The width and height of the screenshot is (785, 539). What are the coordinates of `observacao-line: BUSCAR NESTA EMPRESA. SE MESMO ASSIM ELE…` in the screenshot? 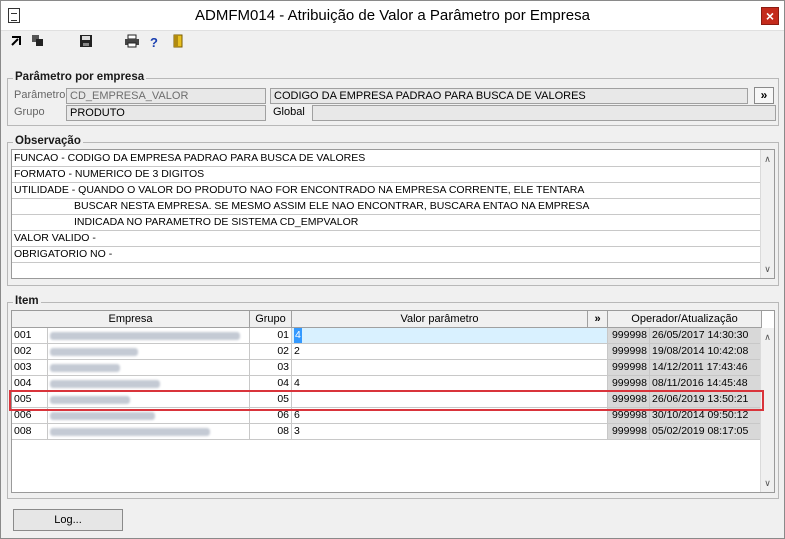 It's located at (387, 207).